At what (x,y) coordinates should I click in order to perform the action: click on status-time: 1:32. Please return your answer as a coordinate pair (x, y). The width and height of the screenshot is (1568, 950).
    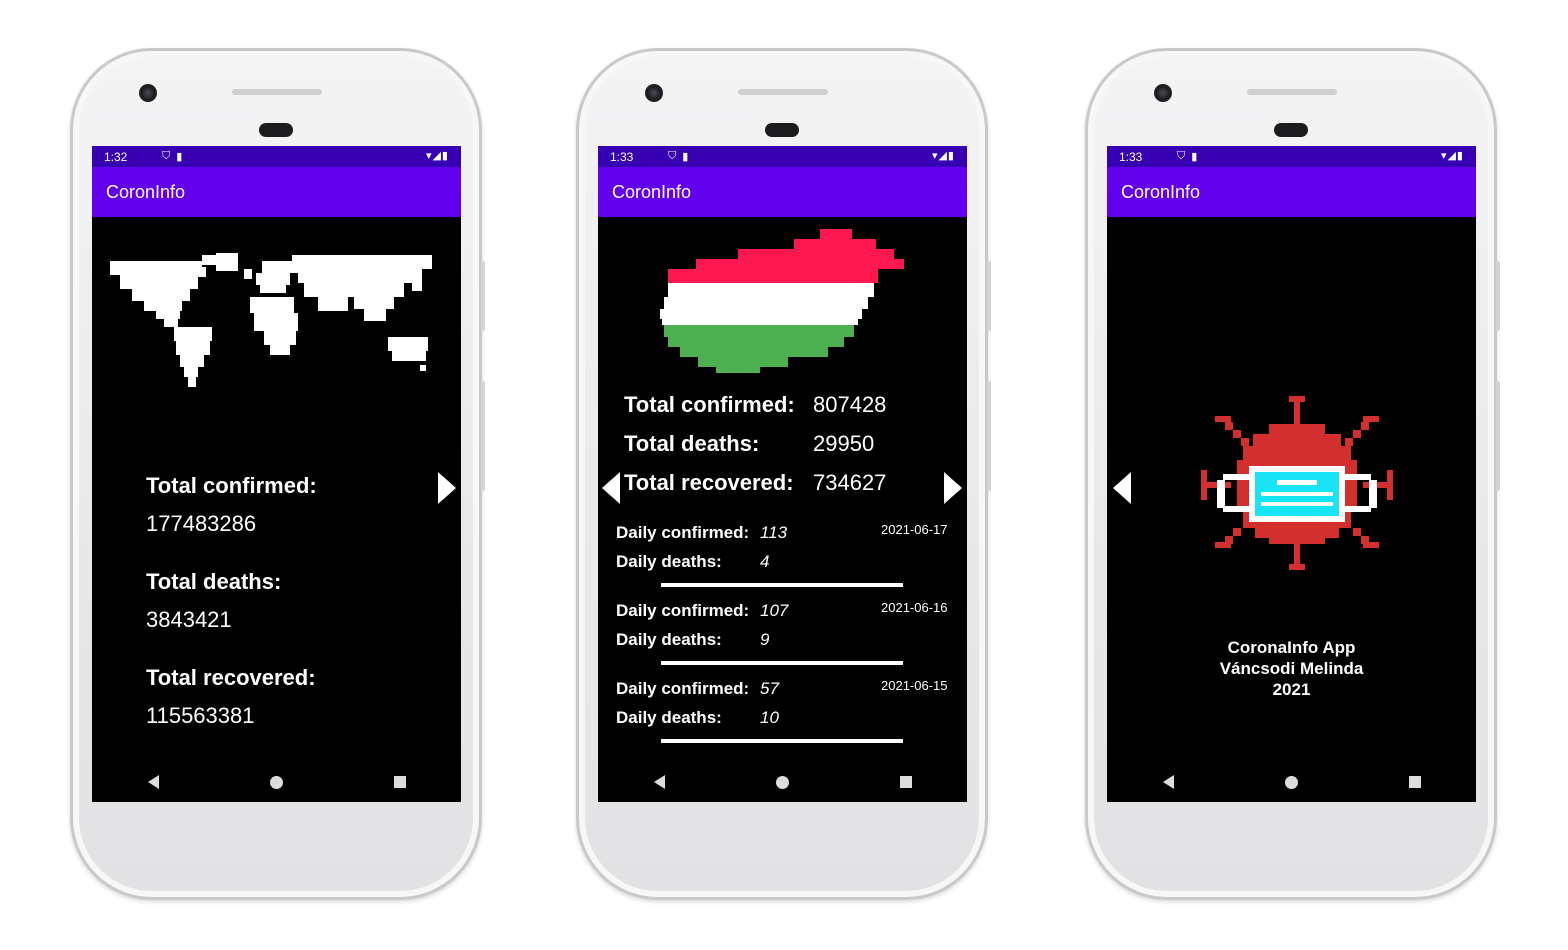
    Looking at the image, I should click on (116, 156).